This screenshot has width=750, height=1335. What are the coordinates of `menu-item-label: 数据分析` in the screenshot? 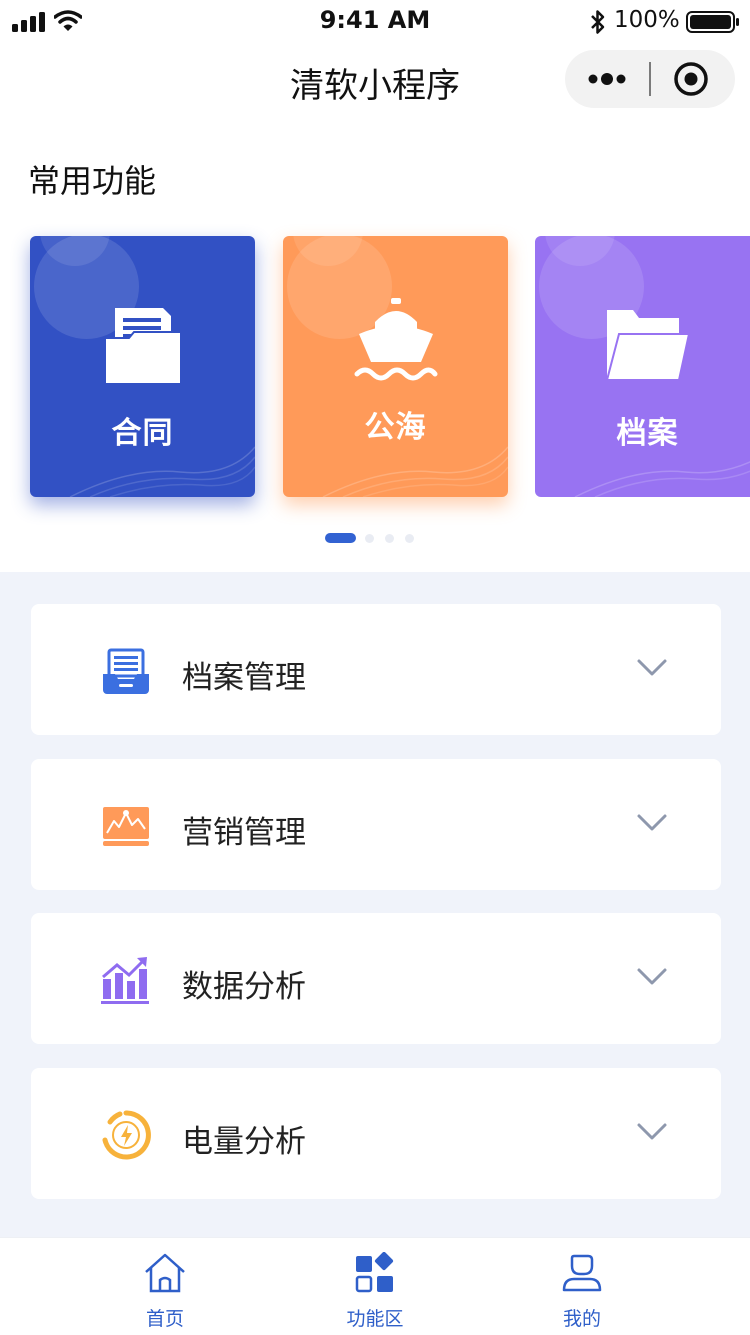 It's located at (244, 987).